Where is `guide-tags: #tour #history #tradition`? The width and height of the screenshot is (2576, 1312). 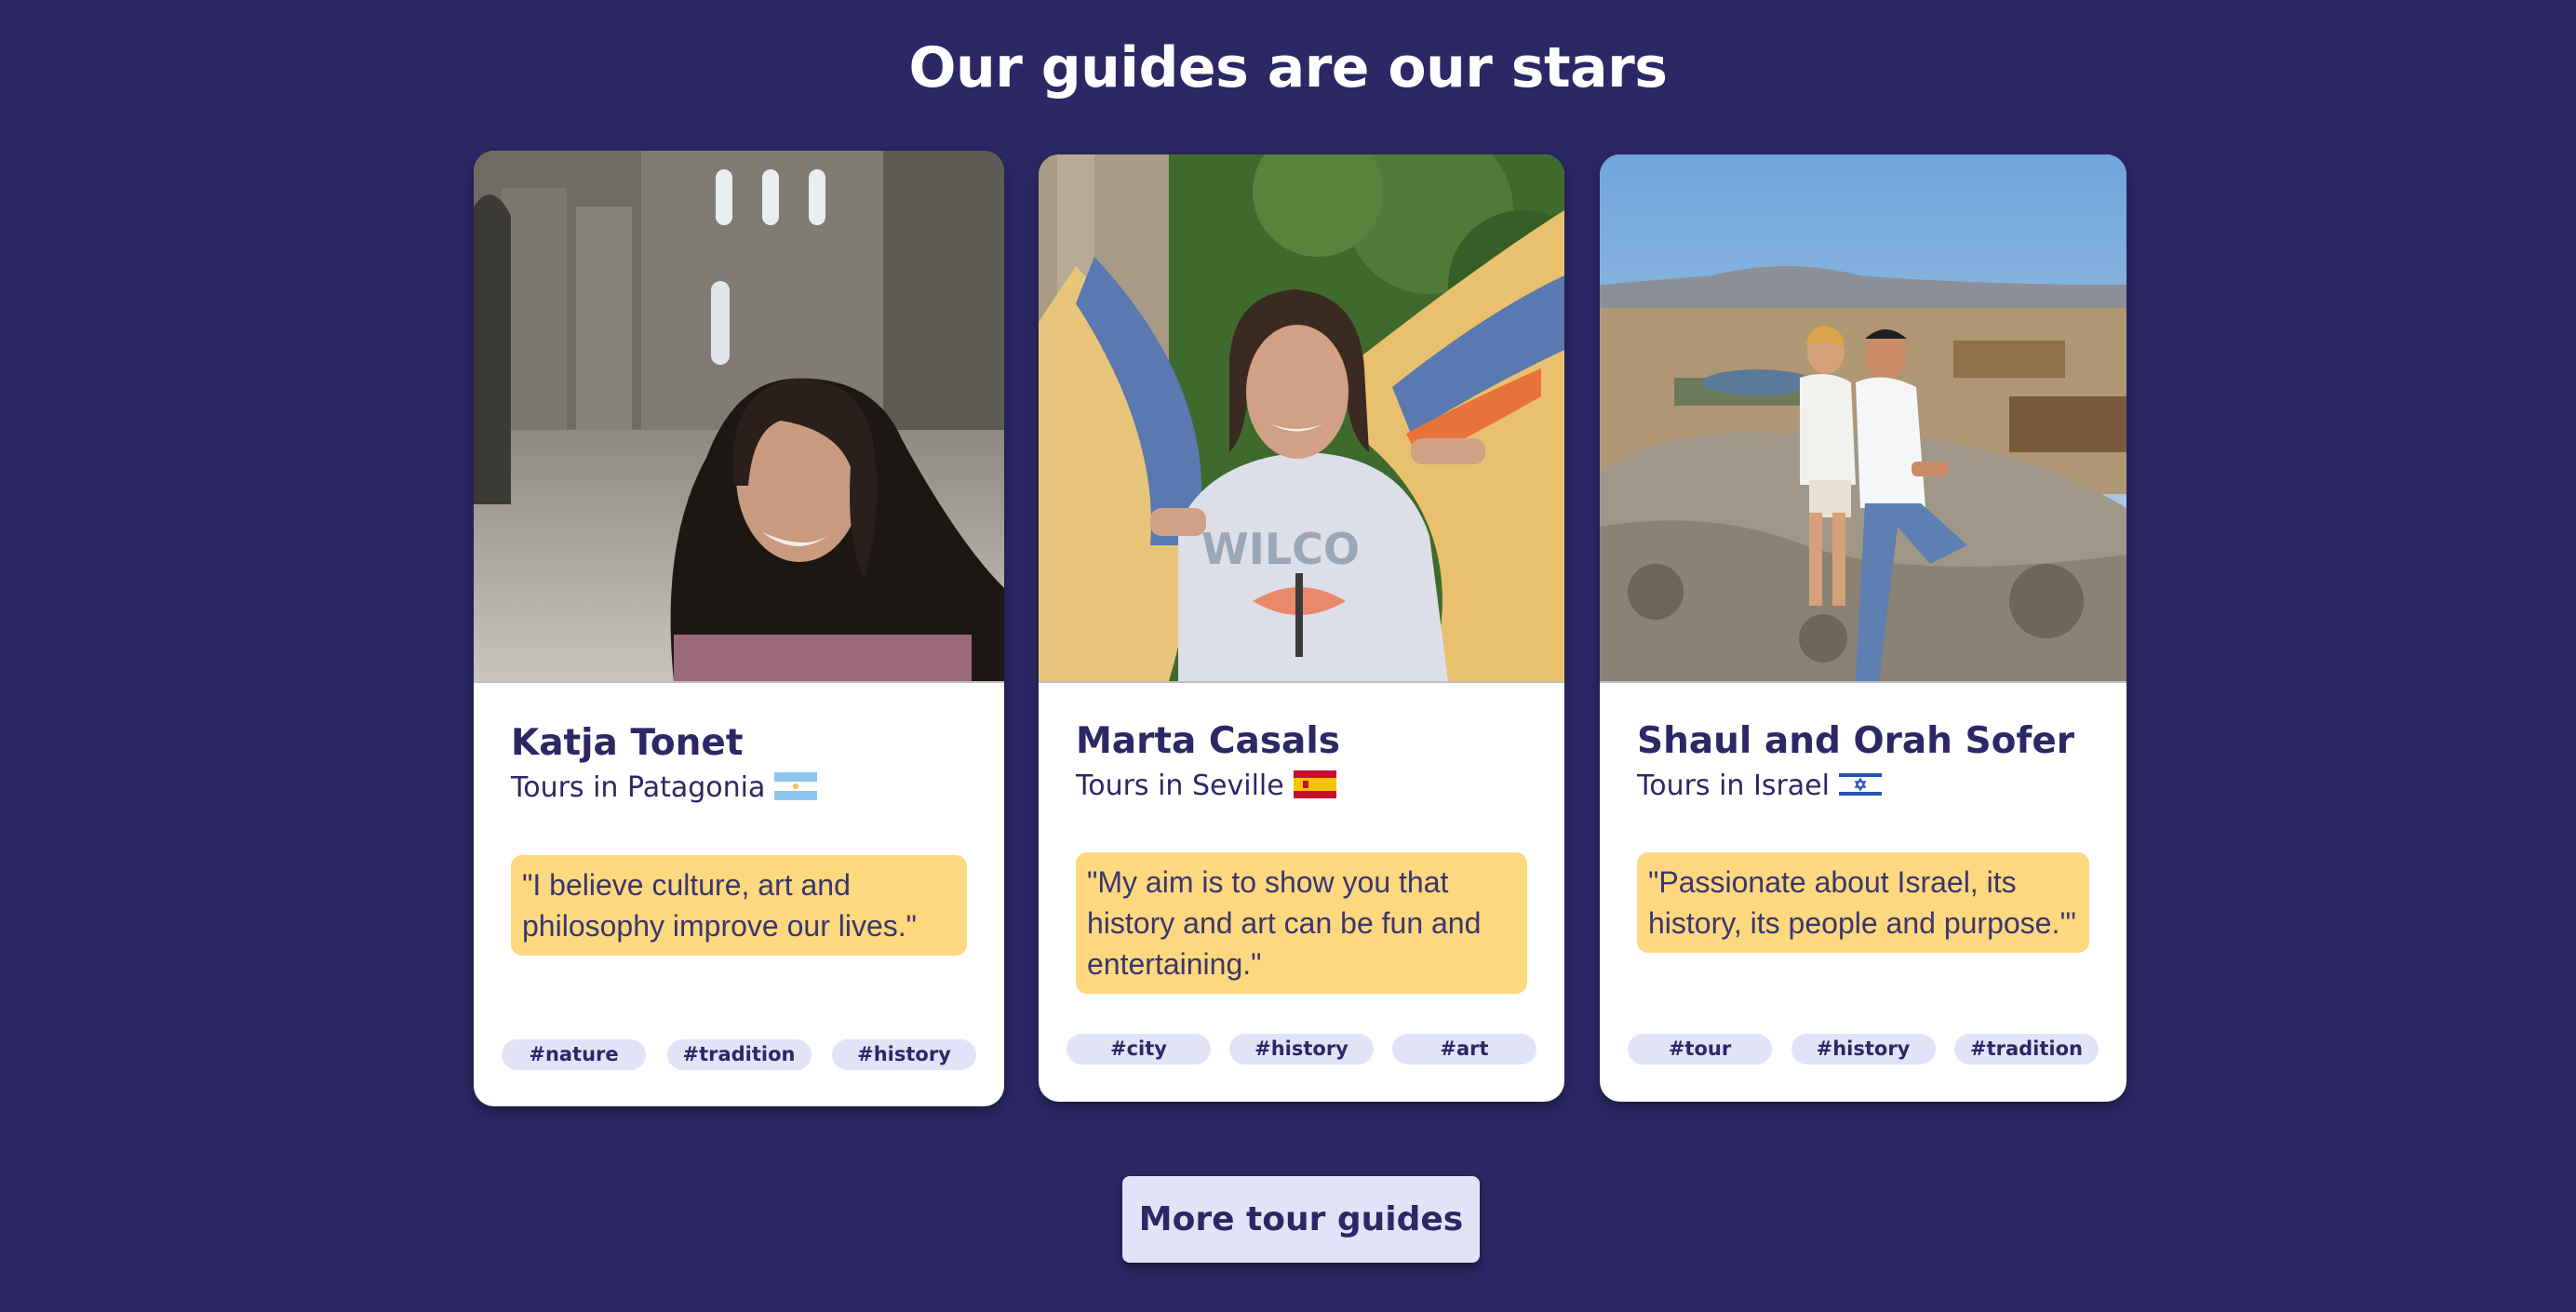 guide-tags: #tour #history #tradition is located at coordinates (1863, 1049).